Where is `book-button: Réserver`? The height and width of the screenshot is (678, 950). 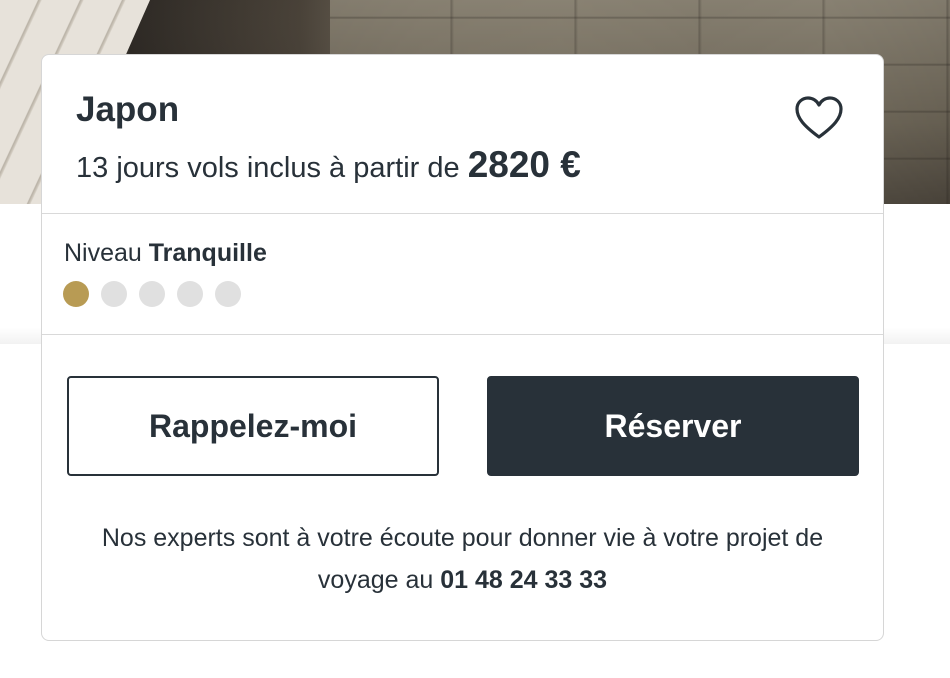
book-button: Réserver is located at coordinates (673, 426).